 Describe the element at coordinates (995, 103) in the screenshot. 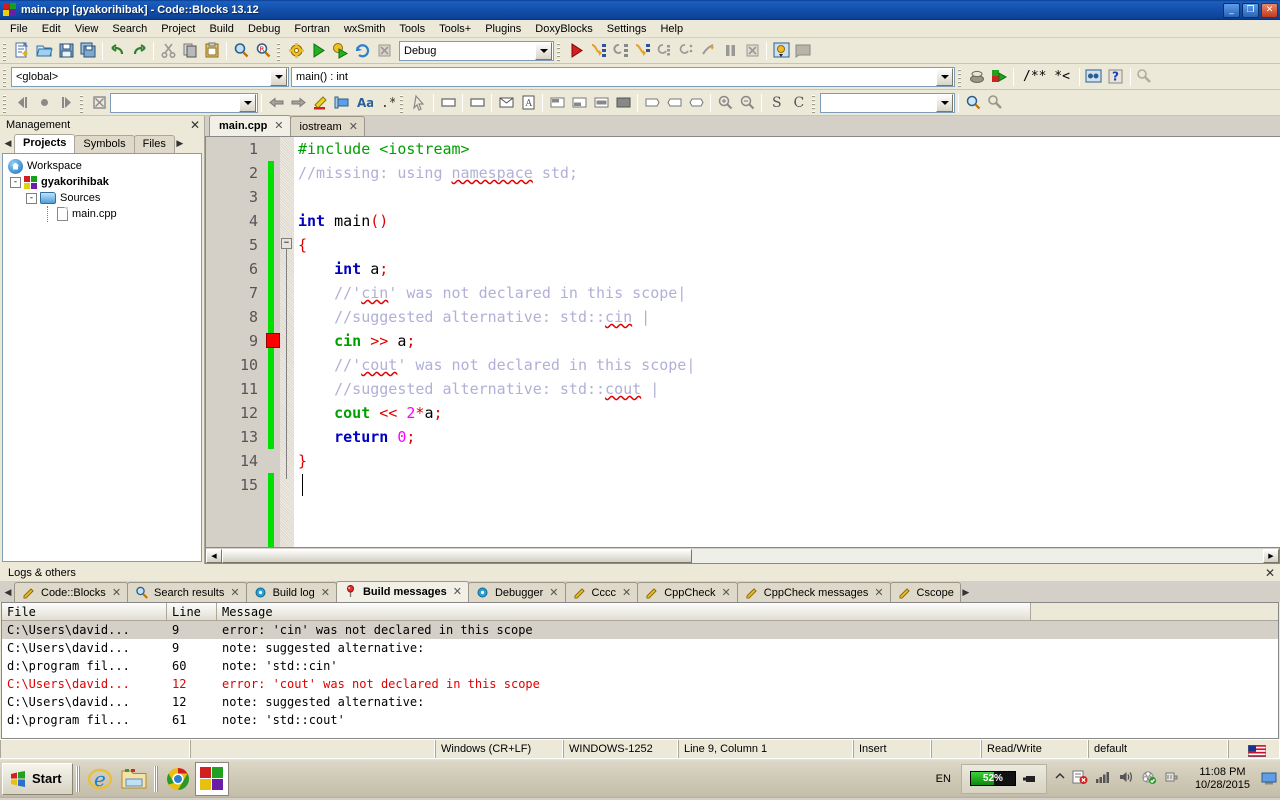

I see `settings-icon` at that location.